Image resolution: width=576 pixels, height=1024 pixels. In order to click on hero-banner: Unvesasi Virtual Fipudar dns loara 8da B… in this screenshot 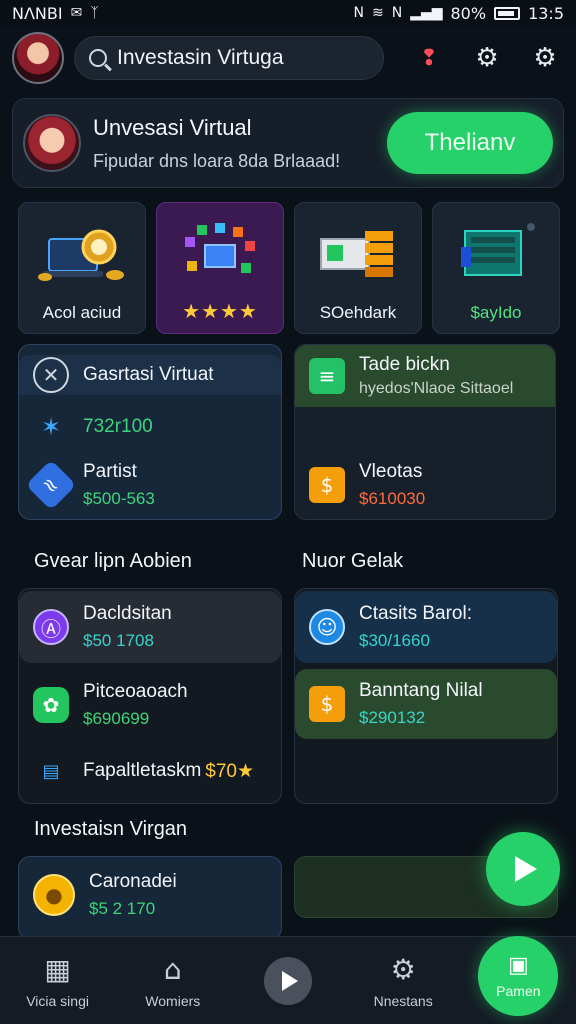, I will do `click(288, 143)`.